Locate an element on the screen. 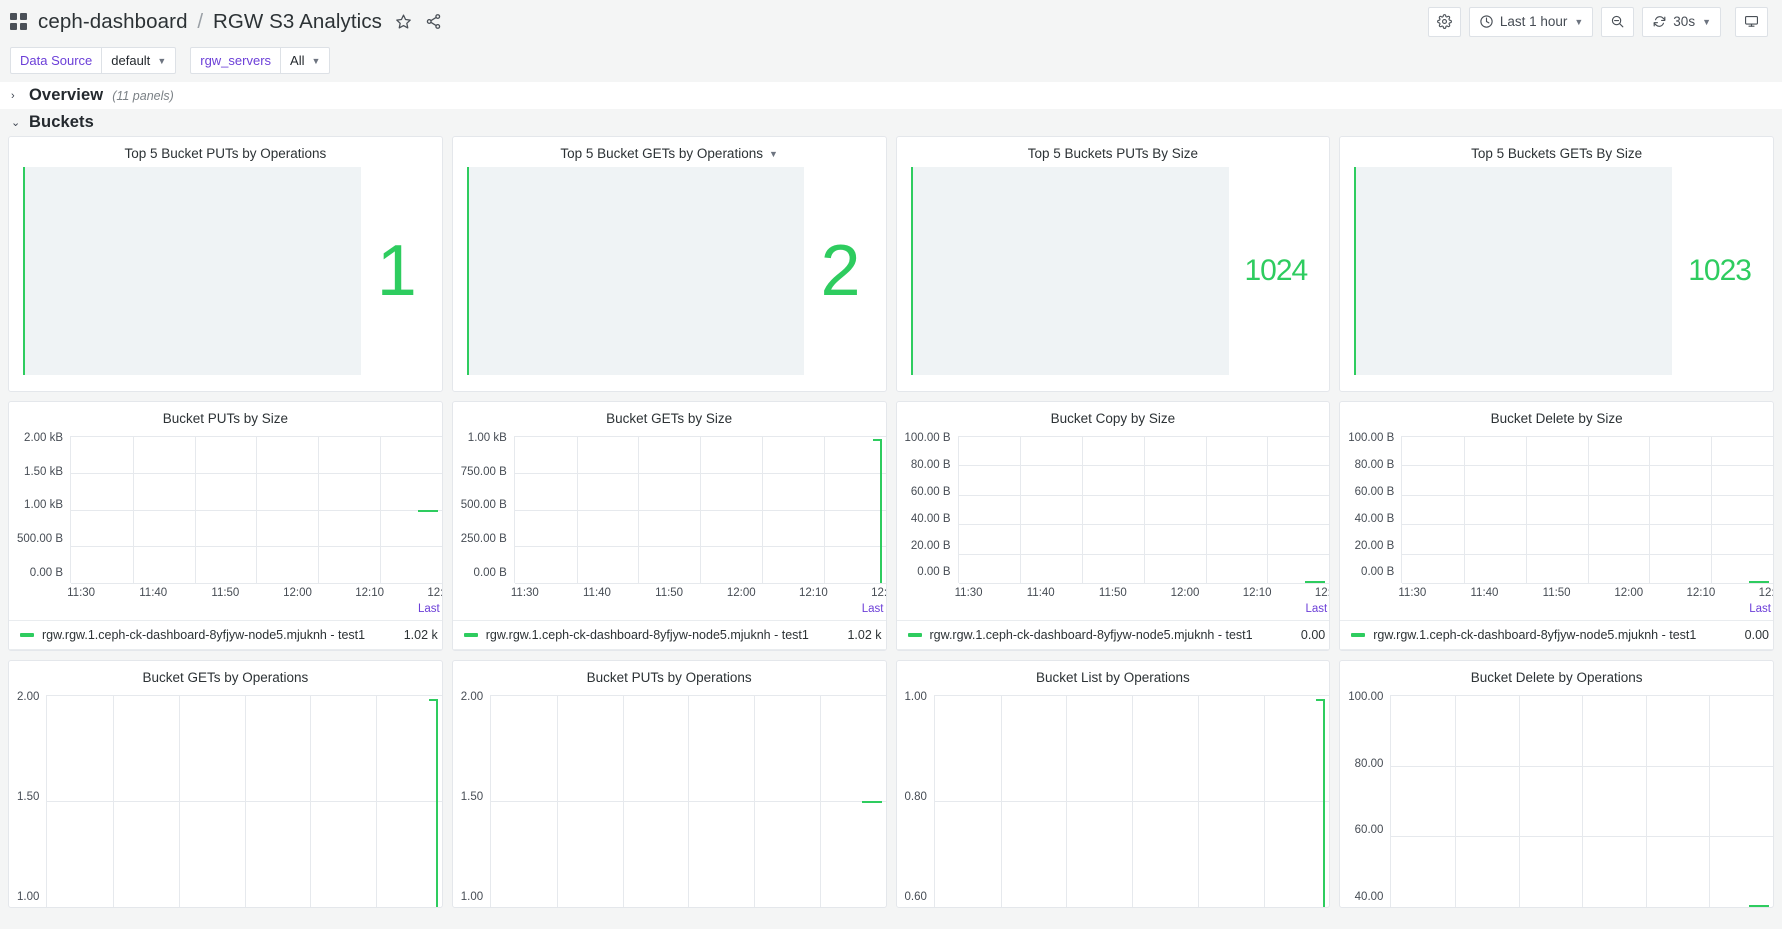  y-axis: 2.00 kB 1.50 kB 1.00 kB 500.00 B 0.00 B is located at coordinates (39, 507).